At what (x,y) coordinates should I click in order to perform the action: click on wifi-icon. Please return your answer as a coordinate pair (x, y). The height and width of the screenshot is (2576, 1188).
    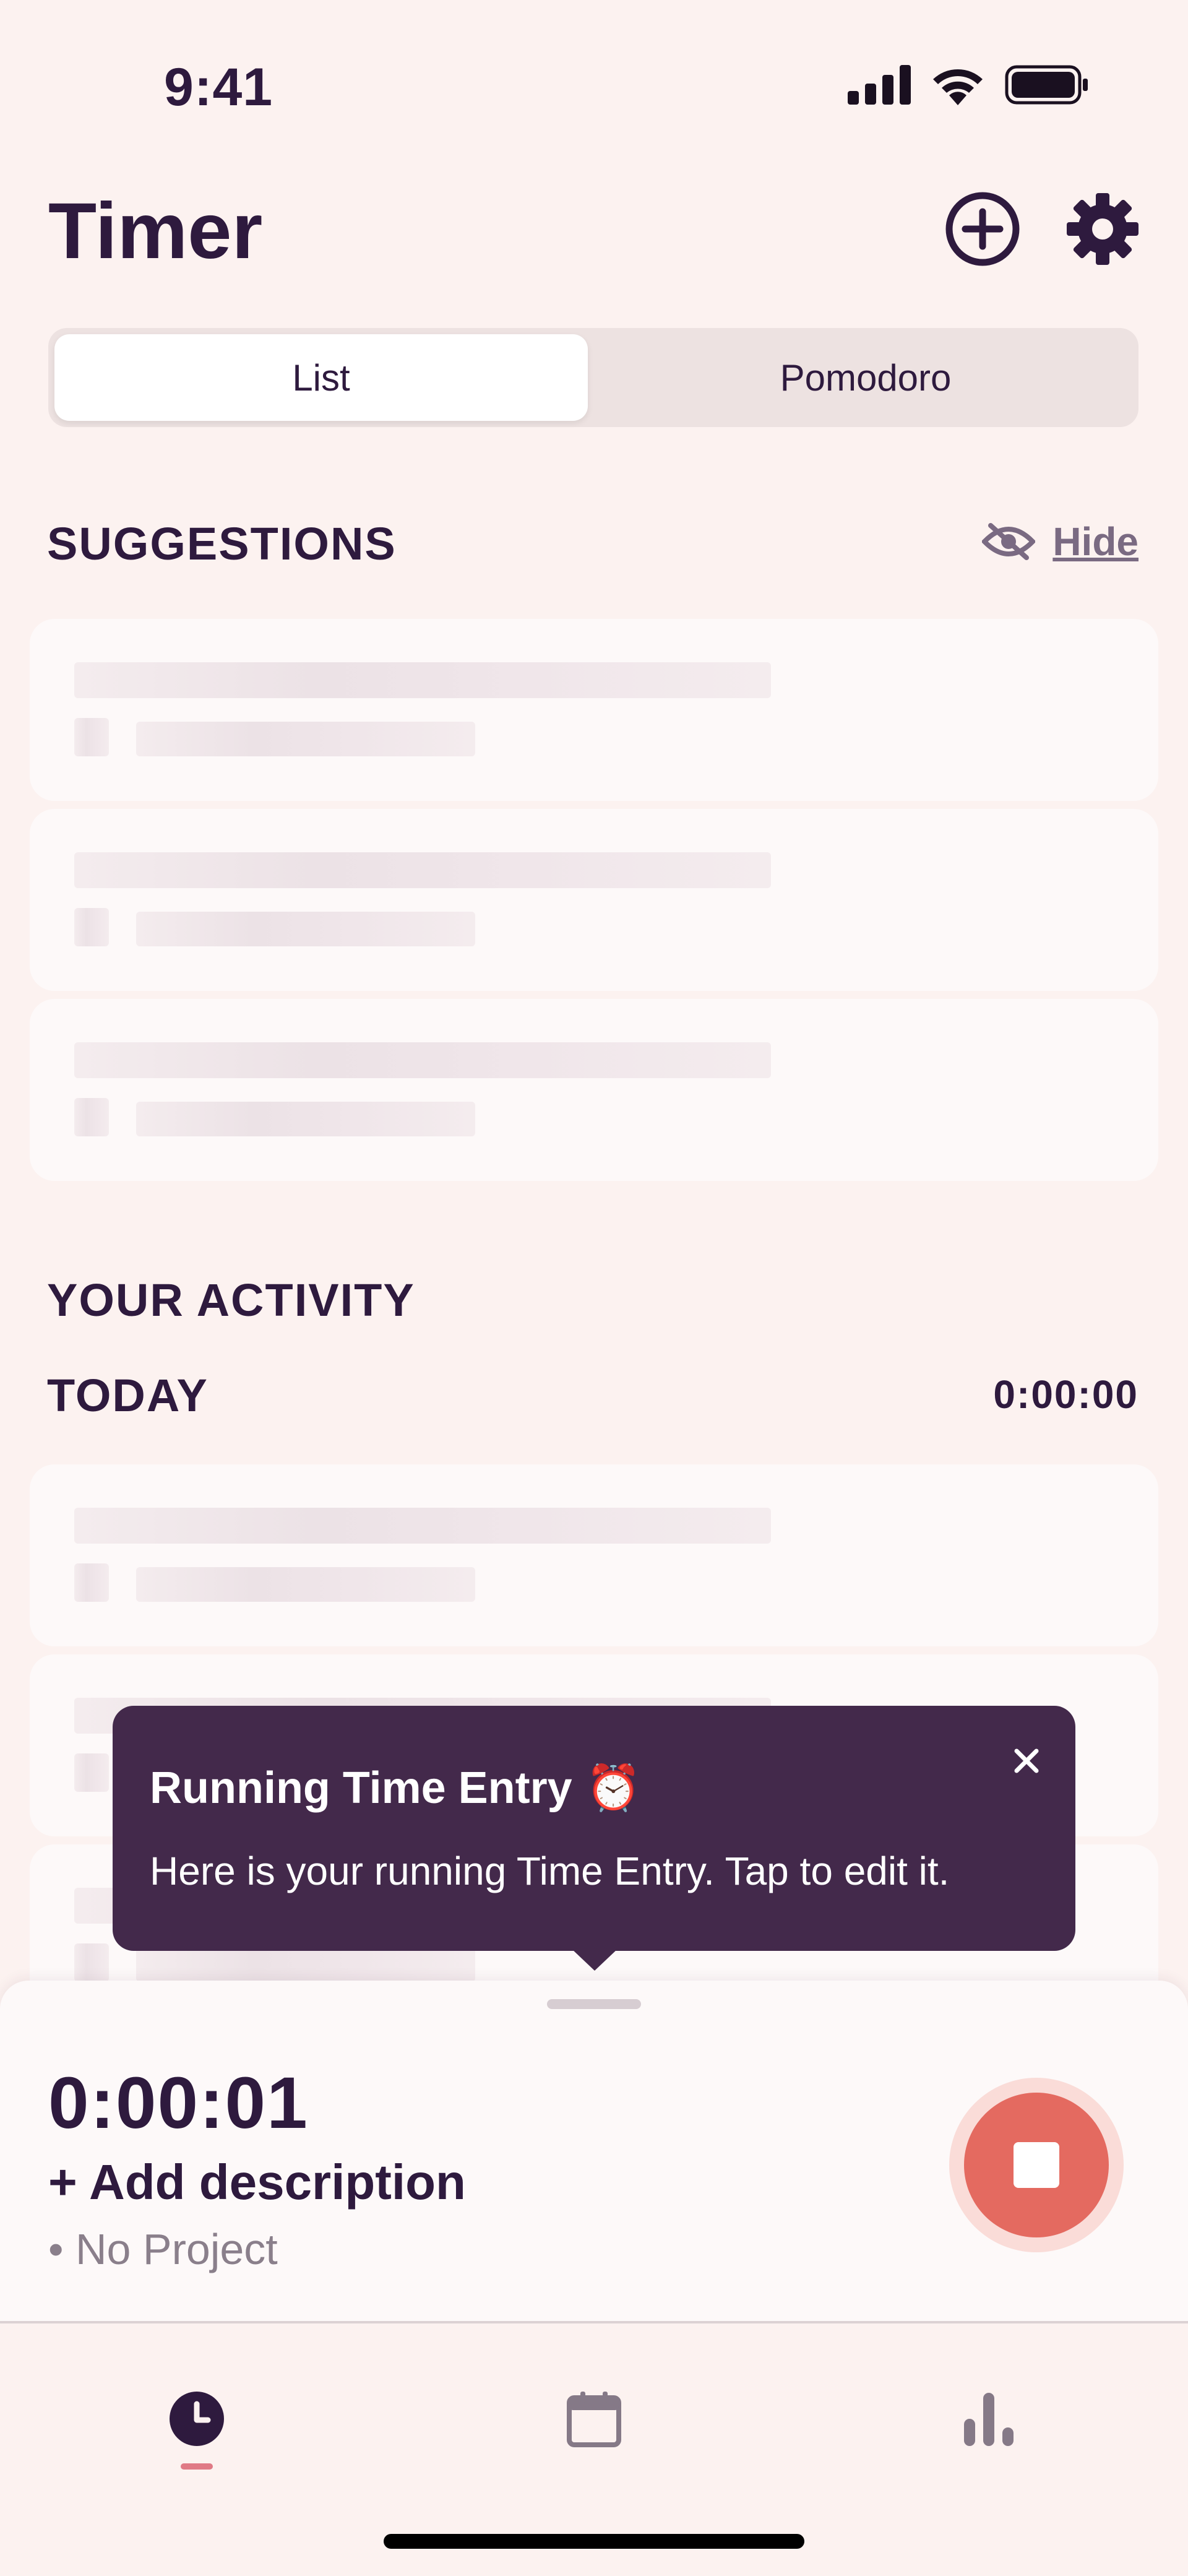
    Looking at the image, I should click on (958, 87).